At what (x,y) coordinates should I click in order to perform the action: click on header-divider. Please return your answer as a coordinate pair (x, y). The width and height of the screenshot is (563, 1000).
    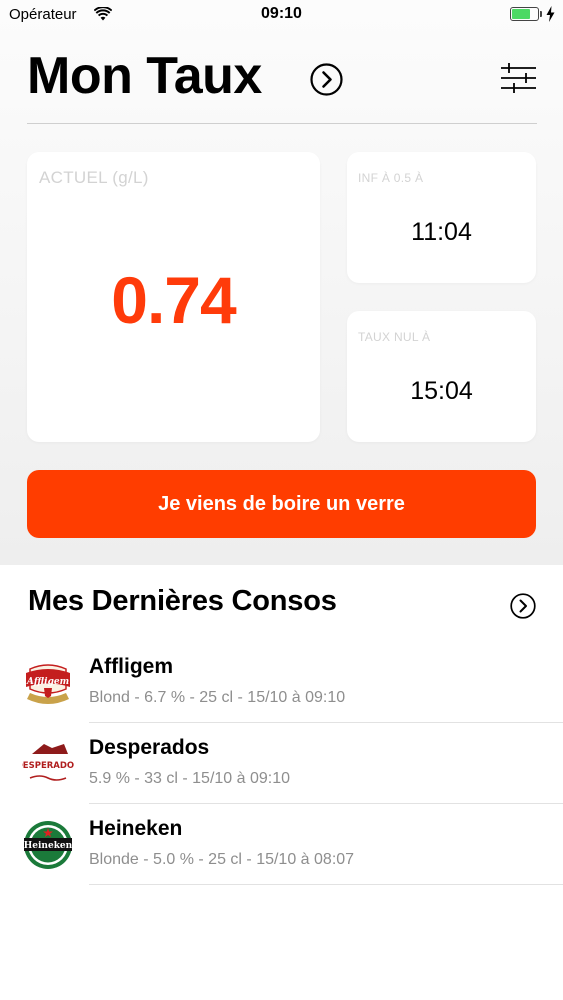
    Looking at the image, I should click on (282, 123).